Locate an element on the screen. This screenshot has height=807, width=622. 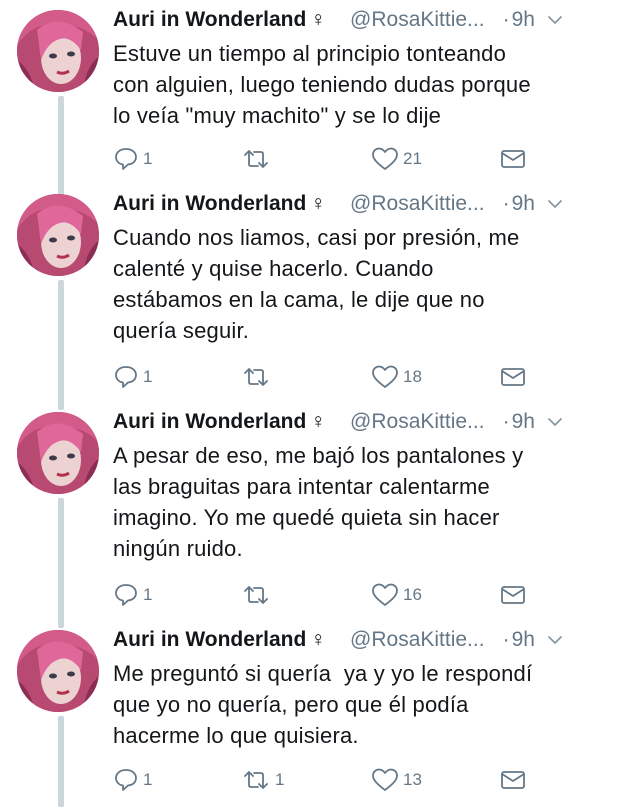
like-count: 13 is located at coordinates (412, 779).